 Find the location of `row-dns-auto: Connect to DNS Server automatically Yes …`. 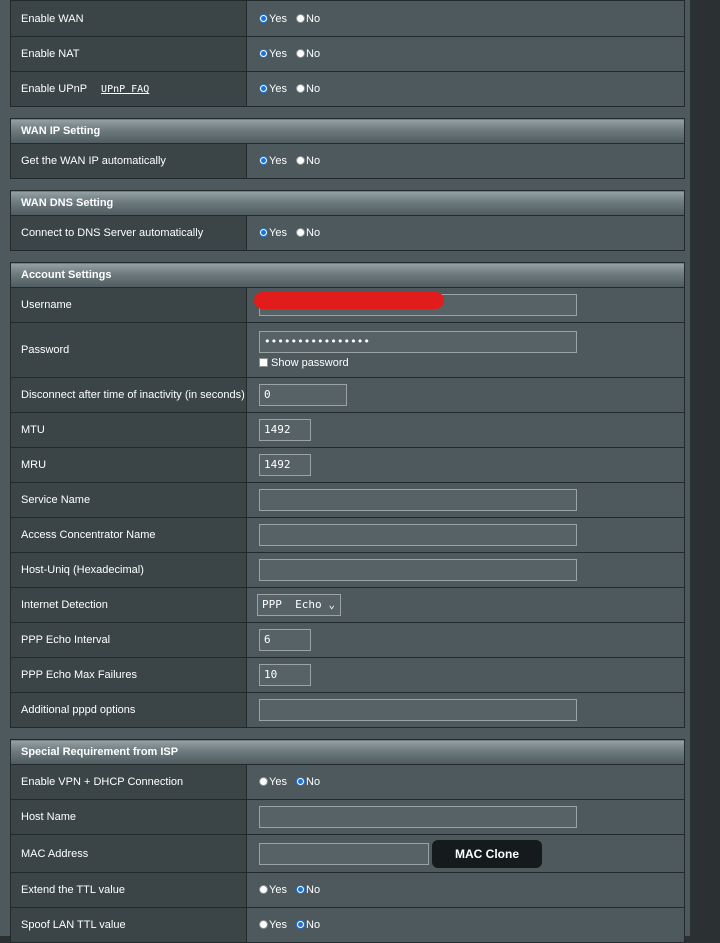

row-dns-auto: Connect to DNS Server automatically Yes … is located at coordinates (347, 233).